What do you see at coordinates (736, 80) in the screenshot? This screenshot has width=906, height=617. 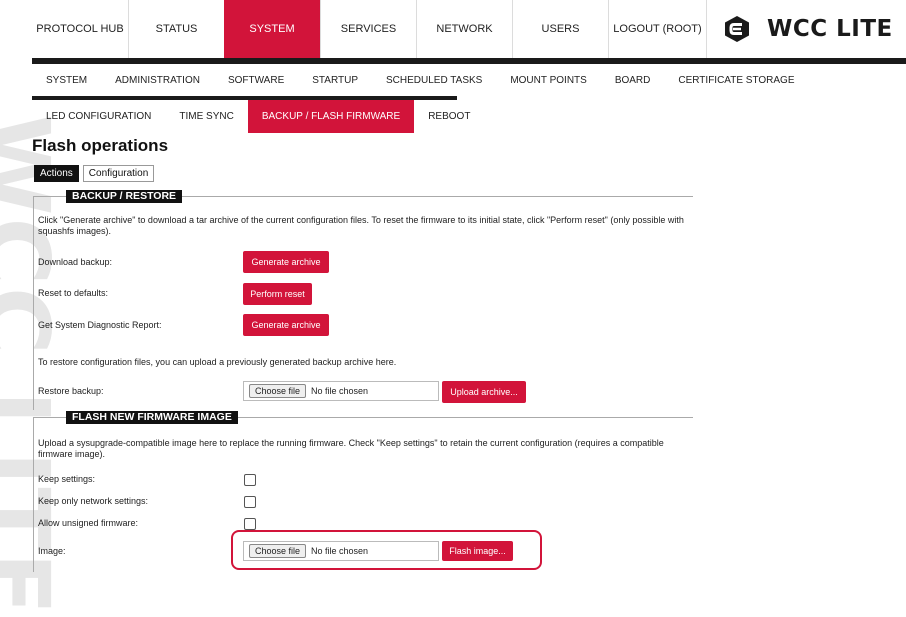 I see `subnav-certificate-storage: CERTIFICATE STORAGE` at bounding box center [736, 80].